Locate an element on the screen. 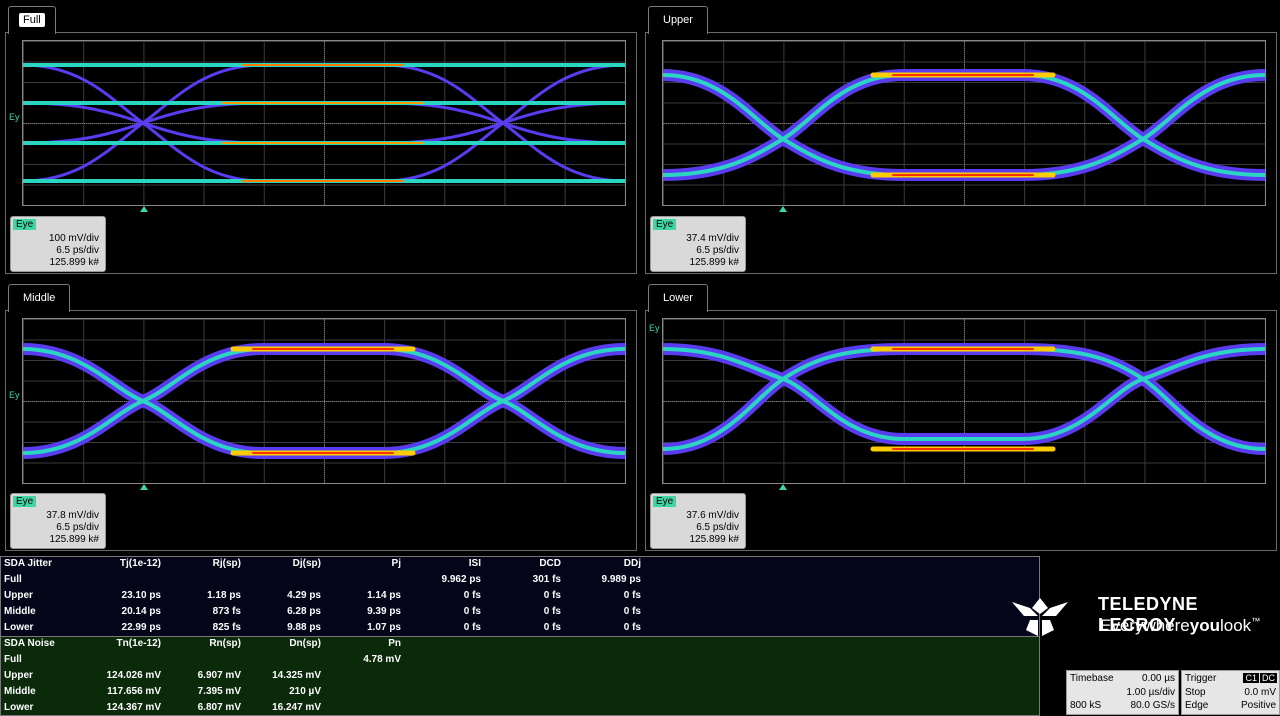 This screenshot has height=716, width=1280. volts-per-div: 37.8 mV/div is located at coordinates (72, 515).